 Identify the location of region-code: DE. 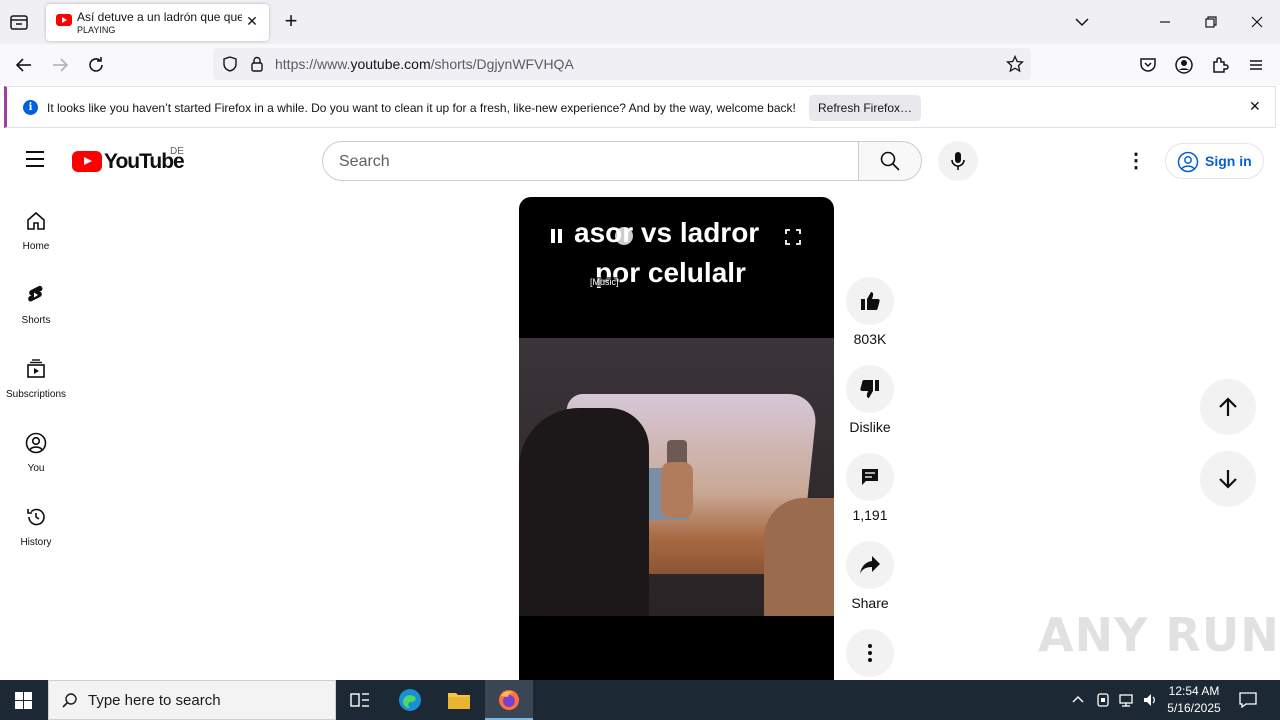
(177, 151).